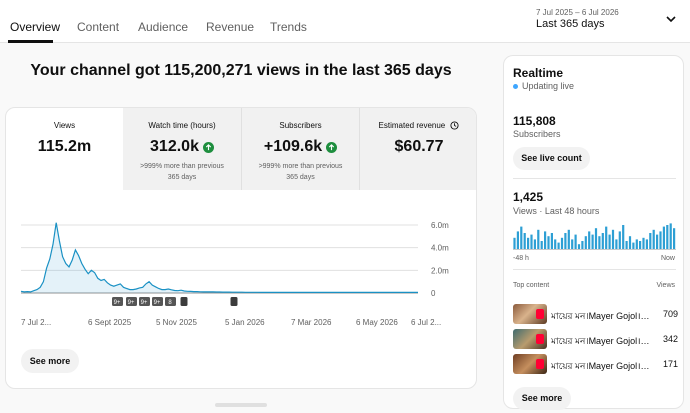  What do you see at coordinates (241, 405) in the screenshot?
I see `scroll-handle` at bounding box center [241, 405].